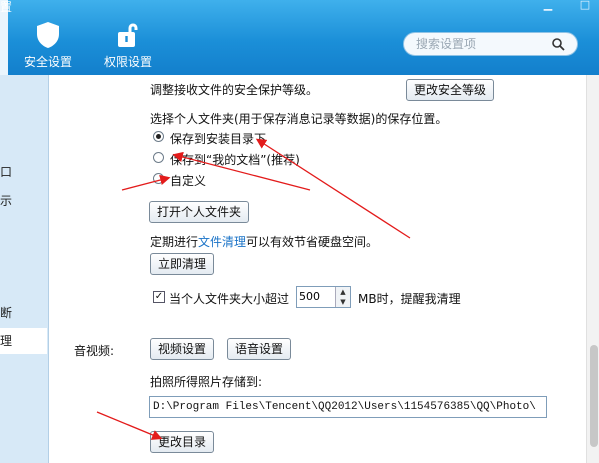  I want to click on cleanup-text-after: 可以有效节省硬盘空间。, so click(312, 242).